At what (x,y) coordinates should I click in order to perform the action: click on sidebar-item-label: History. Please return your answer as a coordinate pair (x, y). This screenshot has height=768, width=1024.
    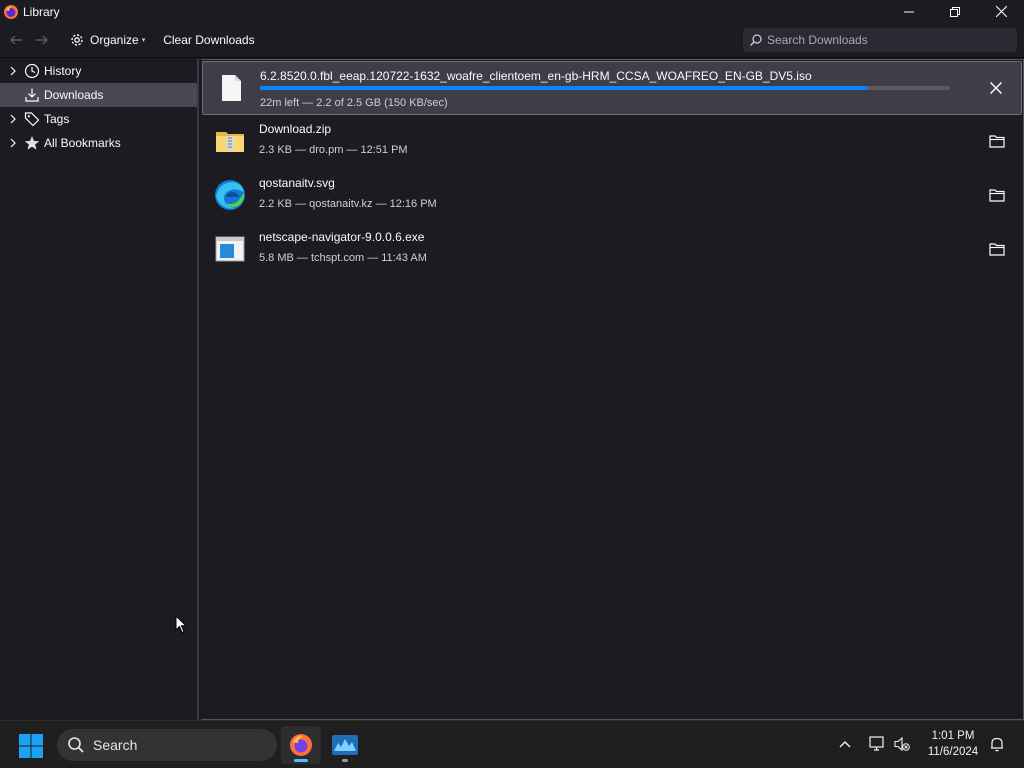
    Looking at the image, I should click on (63, 71).